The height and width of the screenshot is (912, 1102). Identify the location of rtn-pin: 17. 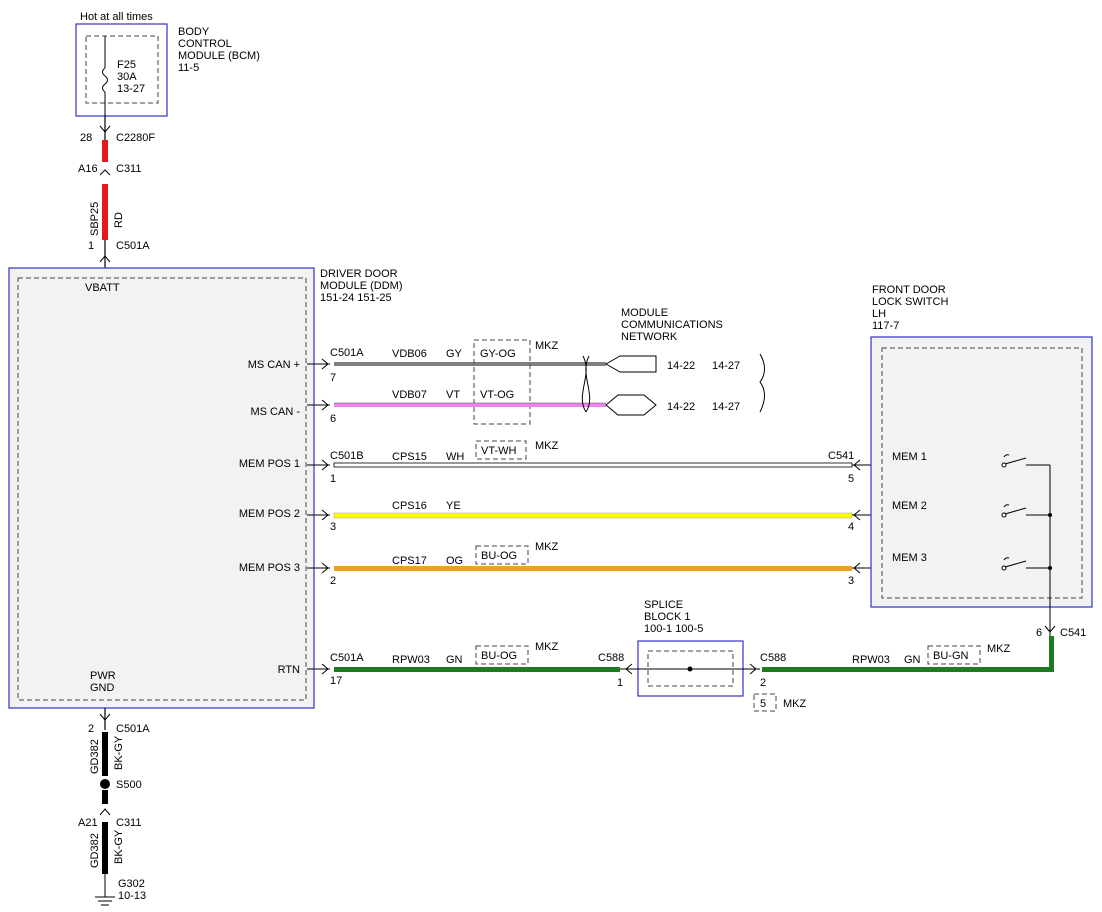
(336, 681).